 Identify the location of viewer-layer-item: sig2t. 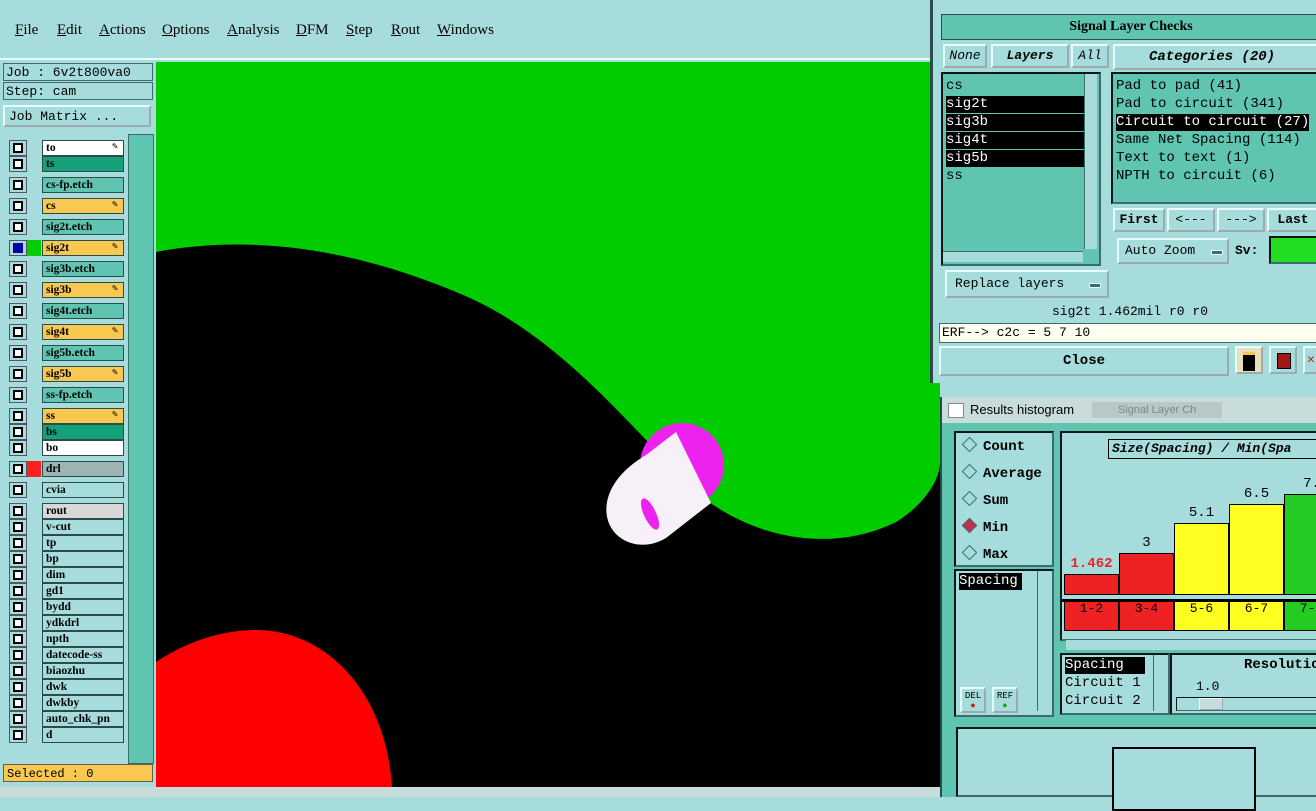
(1015, 104).